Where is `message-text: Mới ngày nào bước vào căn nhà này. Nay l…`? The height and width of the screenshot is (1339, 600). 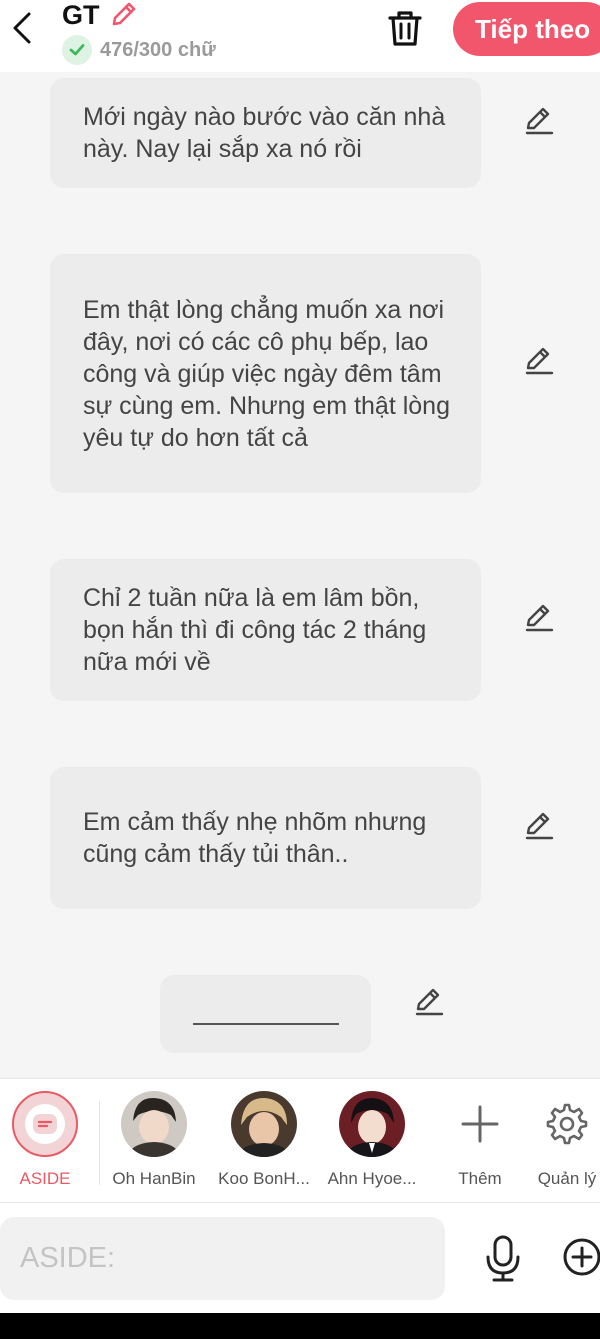 message-text: Mới ngày nào bước vào căn nhà này. Nay l… is located at coordinates (264, 133).